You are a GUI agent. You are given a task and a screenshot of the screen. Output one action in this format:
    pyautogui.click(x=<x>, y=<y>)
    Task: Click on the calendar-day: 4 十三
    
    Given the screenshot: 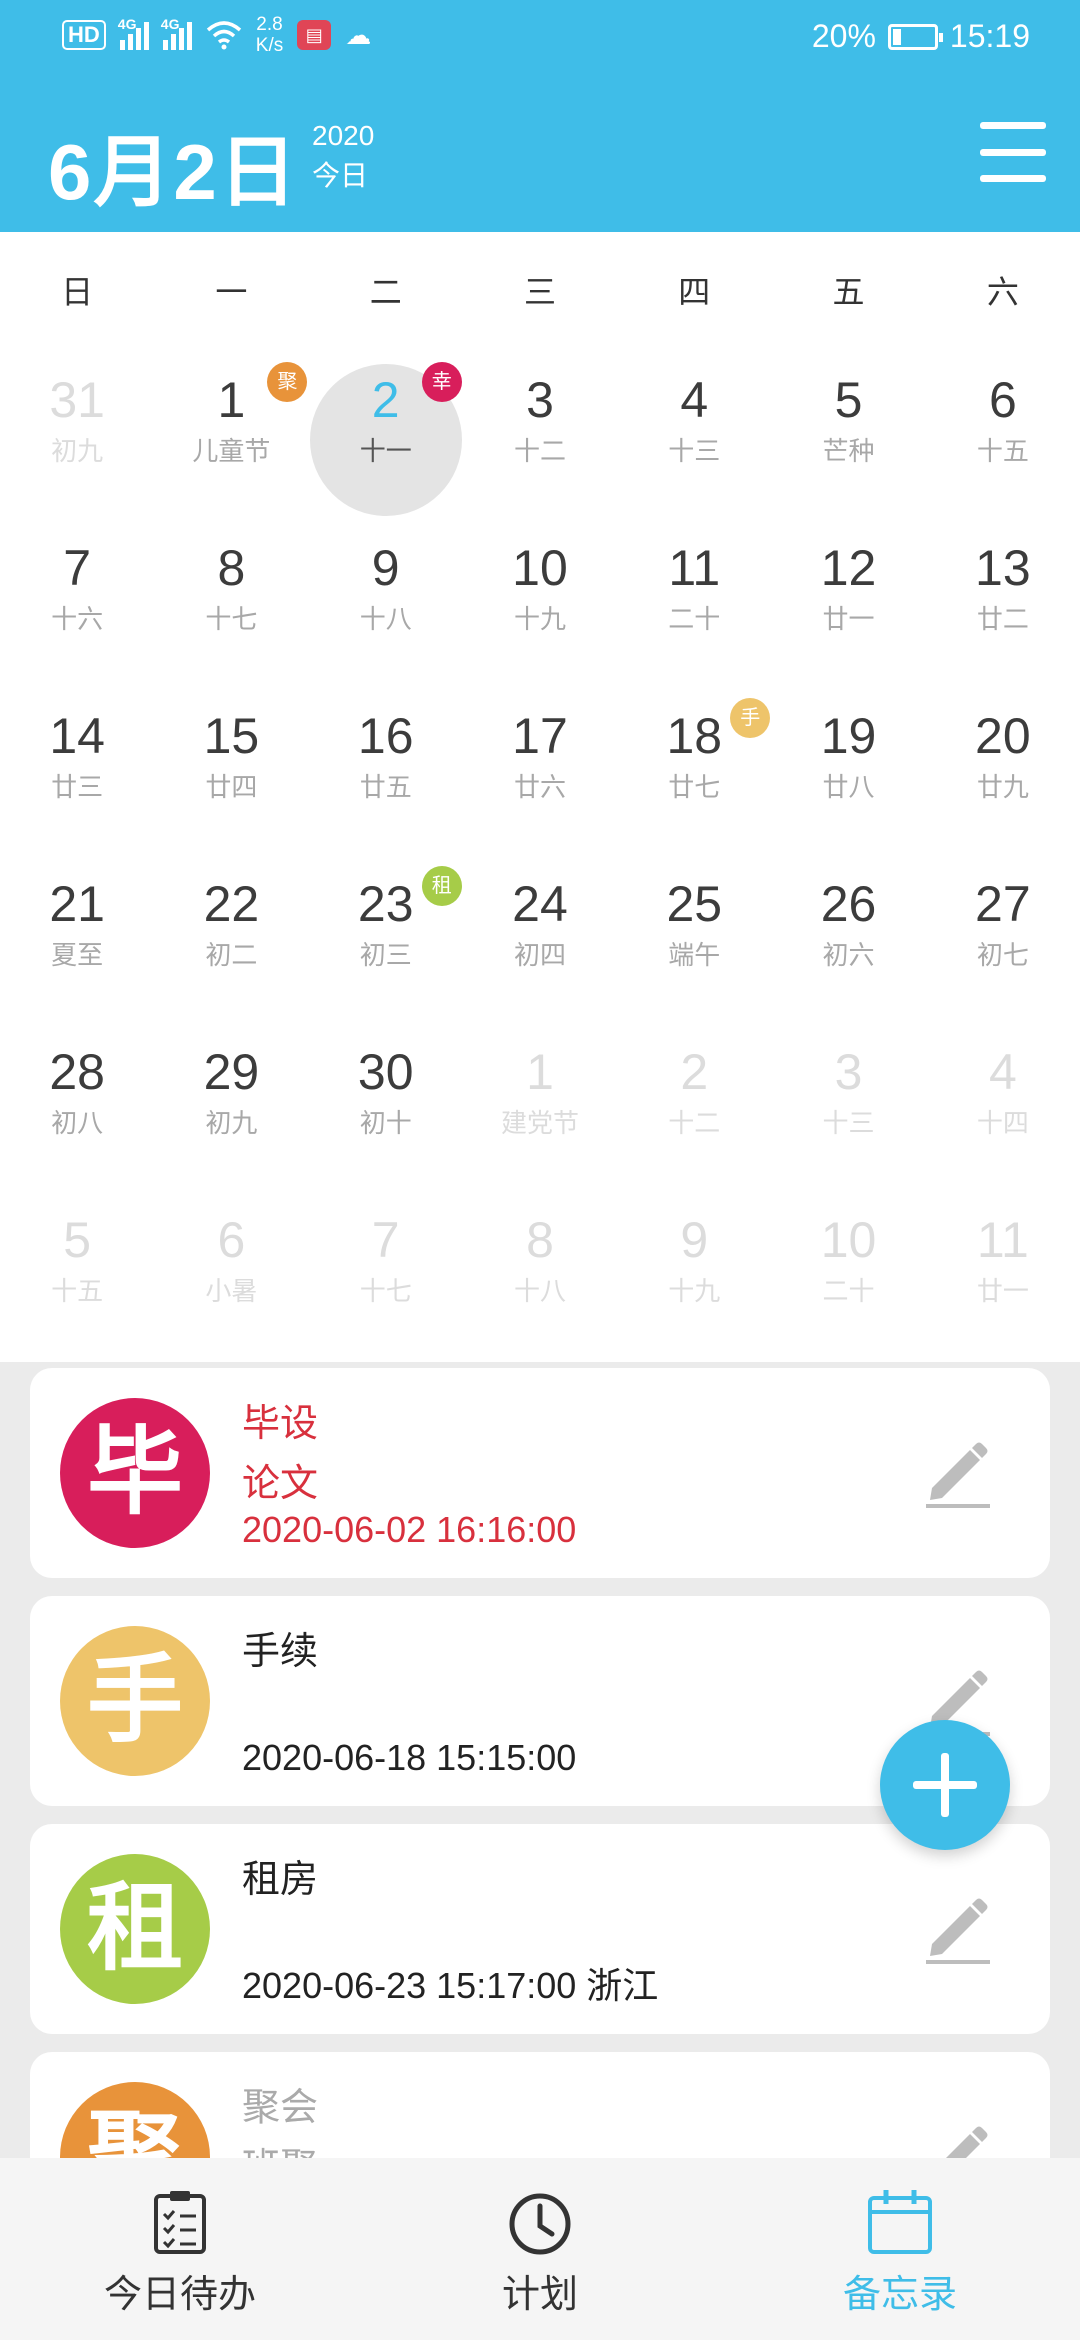 What is the action you would take?
    pyautogui.click(x=694, y=436)
    